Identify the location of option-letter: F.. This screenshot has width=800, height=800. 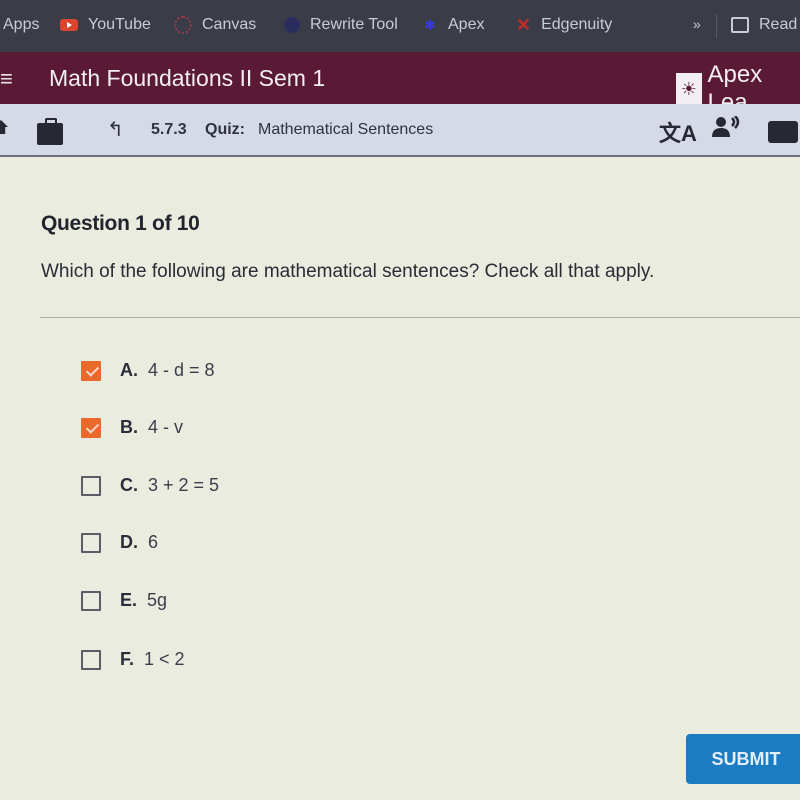
(127, 659).